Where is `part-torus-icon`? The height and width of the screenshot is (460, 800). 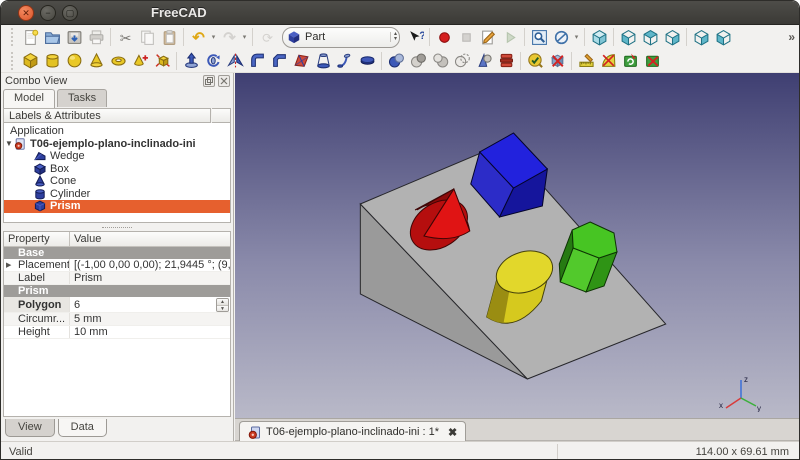
part-torus-icon is located at coordinates (118, 61).